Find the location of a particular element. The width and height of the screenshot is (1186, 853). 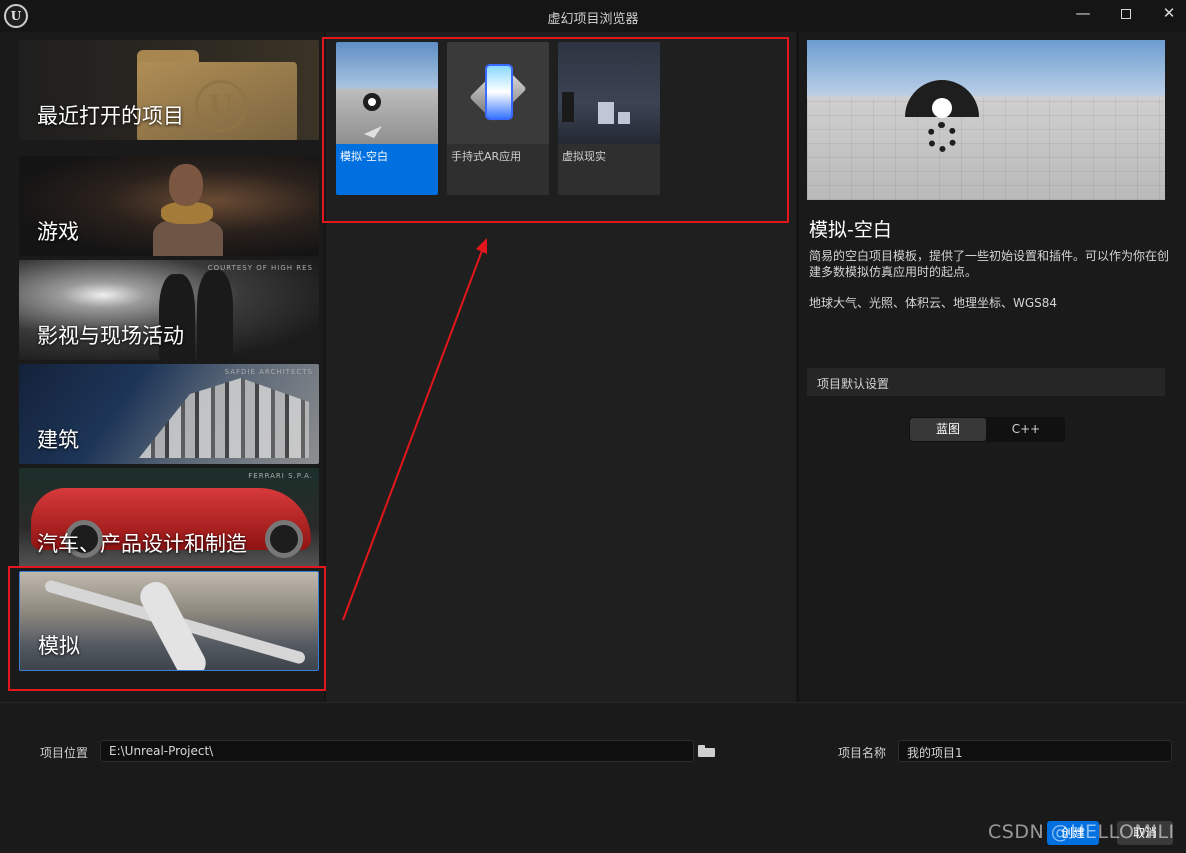

maximize-icon is located at coordinates (1126, 13).